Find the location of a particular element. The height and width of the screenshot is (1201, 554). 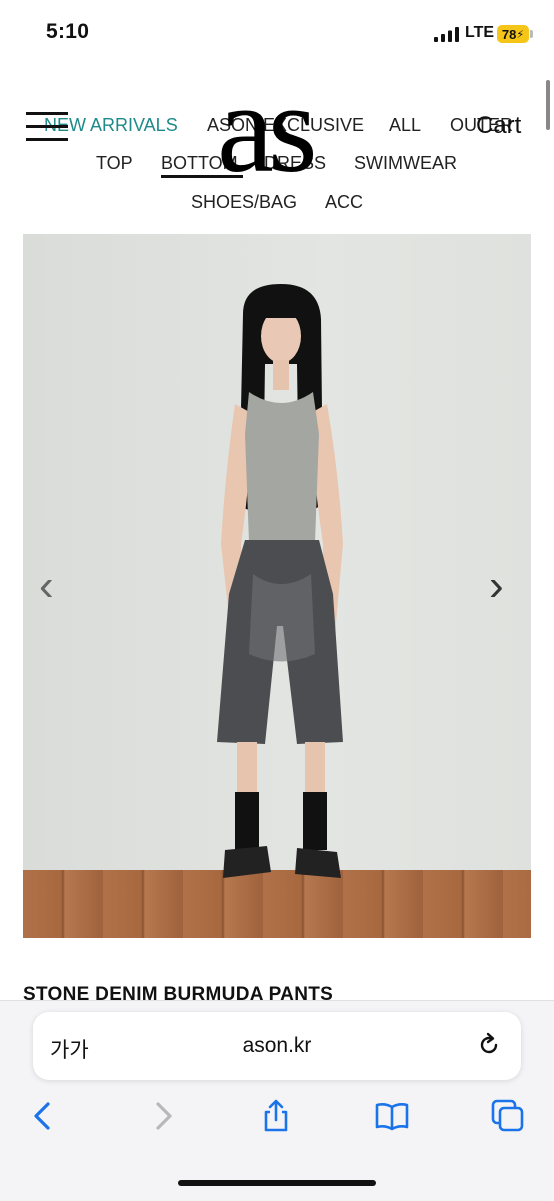

battery-level: 78 is located at coordinates (509, 34).